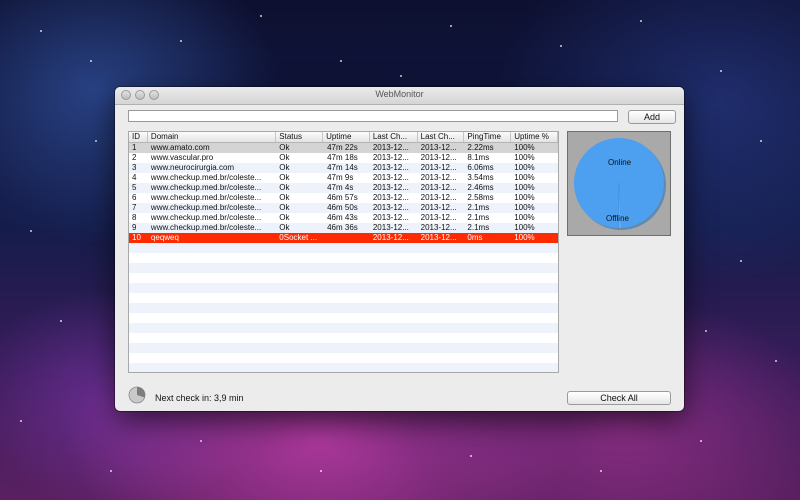 Image resolution: width=800 pixels, height=500 pixels. Describe the element at coordinates (192, 167) in the screenshot. I see `cell-domain: www.neurocirurgia.com` at that location.